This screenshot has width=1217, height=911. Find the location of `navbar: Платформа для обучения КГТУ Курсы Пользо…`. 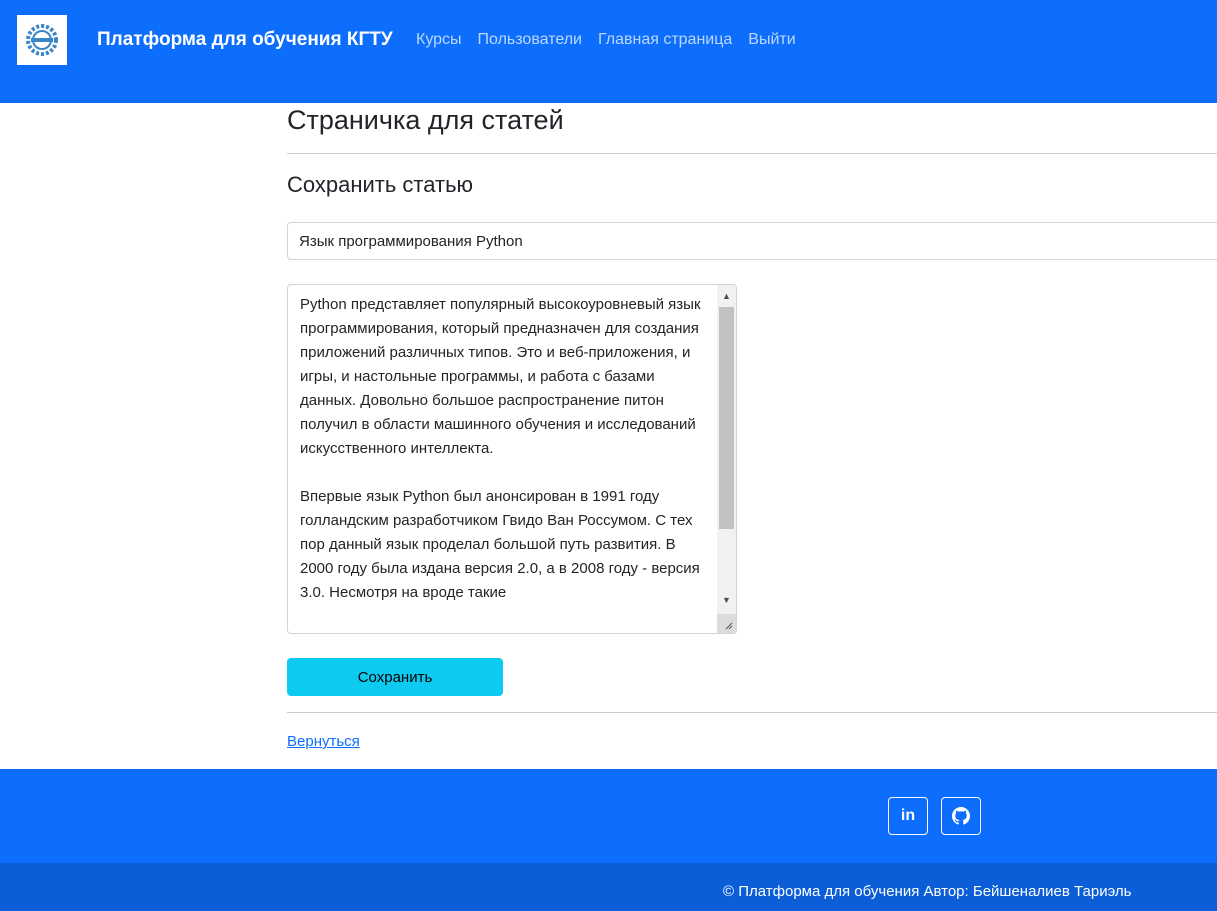

navbar: Платформа для обучения КГТУ Курсы Пользо… is located at coordinates (608, 51).